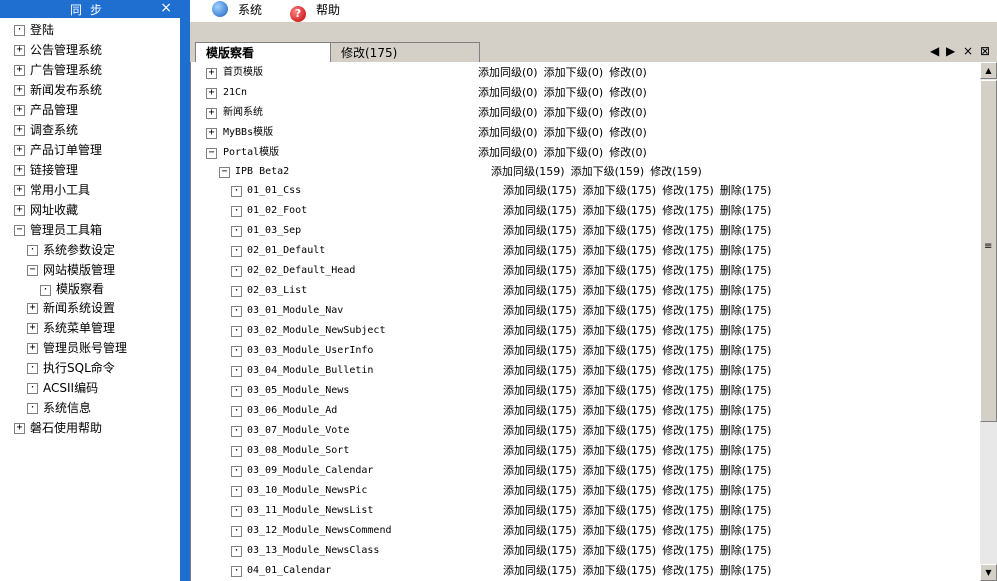 The height and width of the screenshot is (581, 997). I want to click on close-icon: ×, so click(166, 8).